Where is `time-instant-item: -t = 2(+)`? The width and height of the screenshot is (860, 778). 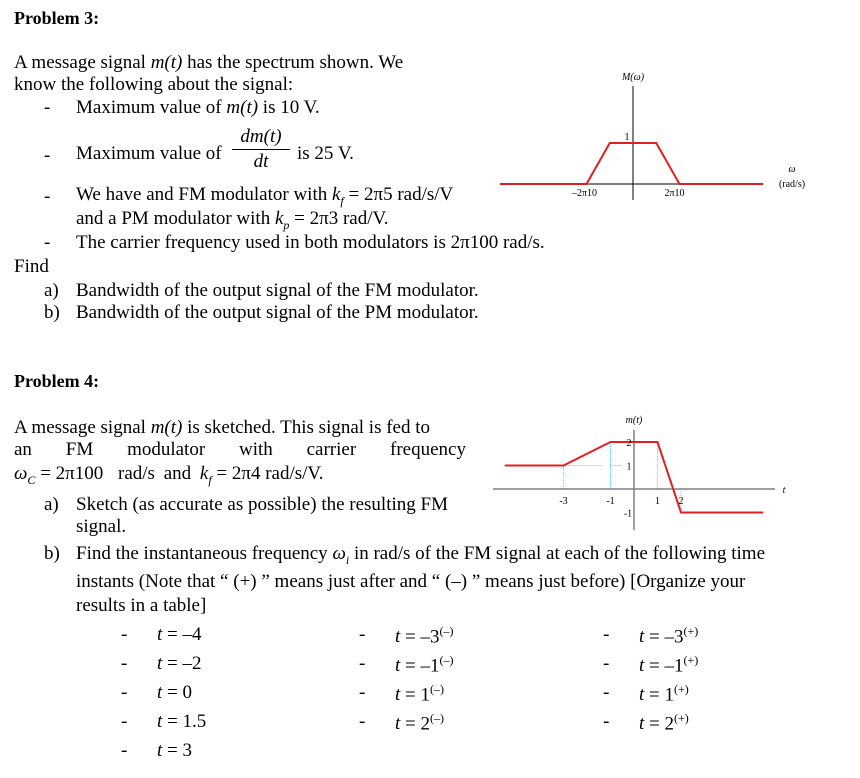
time-instant-item: -t = 2(+) is located at coordinates (650, 725).